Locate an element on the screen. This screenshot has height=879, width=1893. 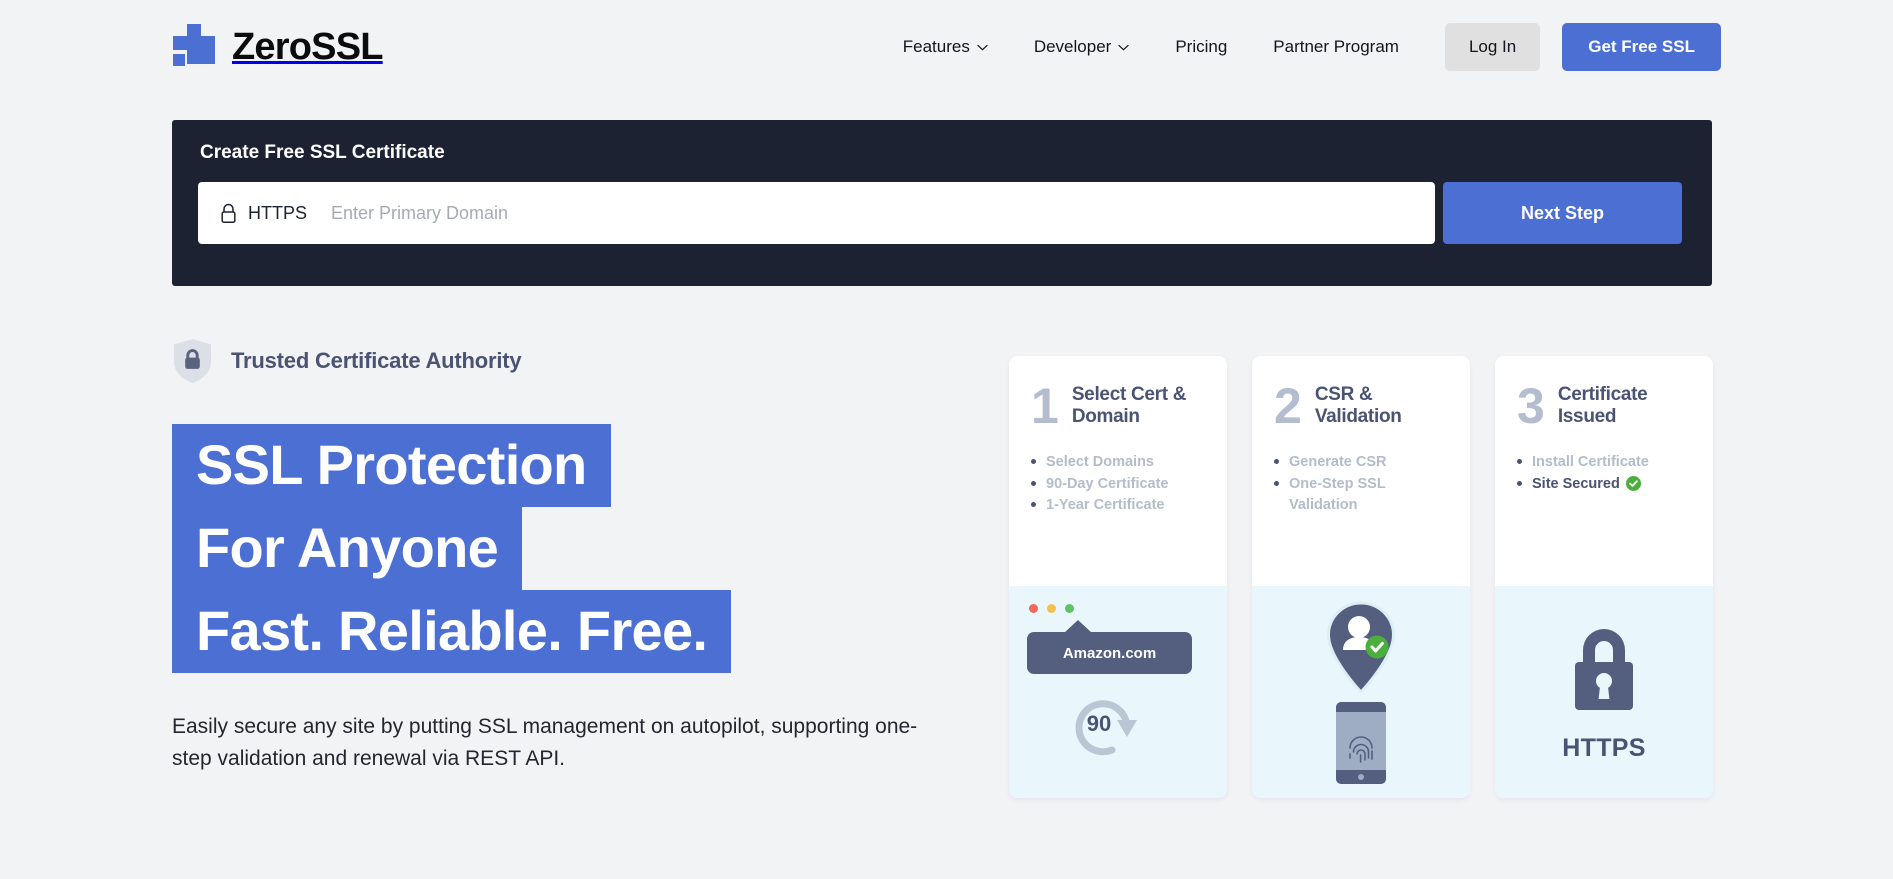
list-item: Install Certificate is located at coordinates (1605, 462).